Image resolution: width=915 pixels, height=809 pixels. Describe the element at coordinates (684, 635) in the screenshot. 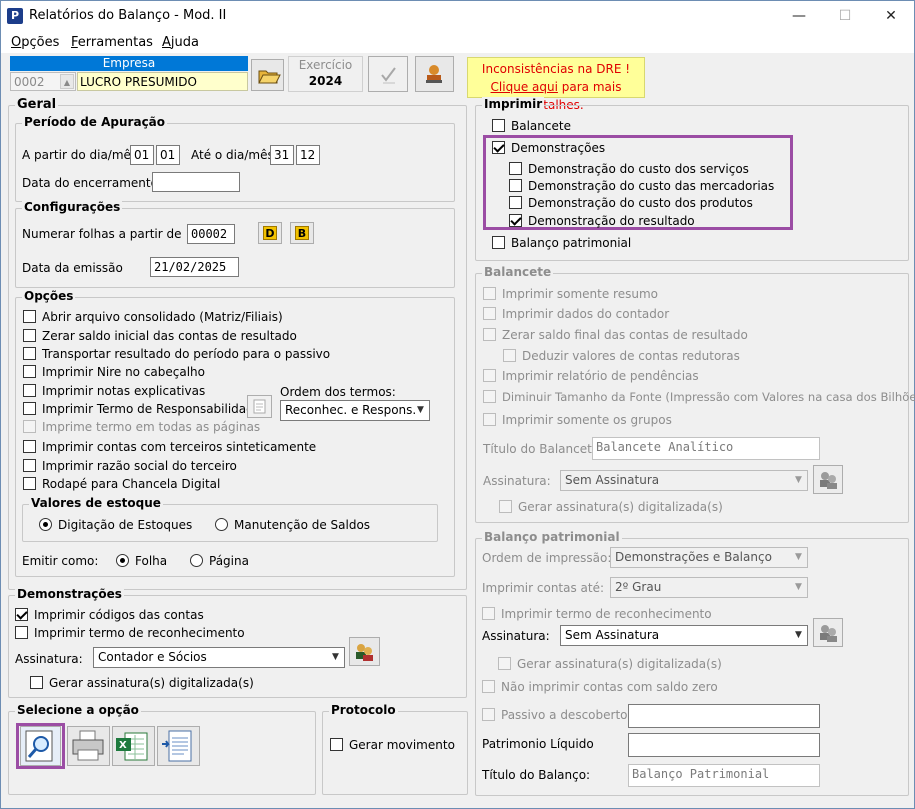

I see `bp-assinatura-select: Sem Assinatura ▼` at that location.